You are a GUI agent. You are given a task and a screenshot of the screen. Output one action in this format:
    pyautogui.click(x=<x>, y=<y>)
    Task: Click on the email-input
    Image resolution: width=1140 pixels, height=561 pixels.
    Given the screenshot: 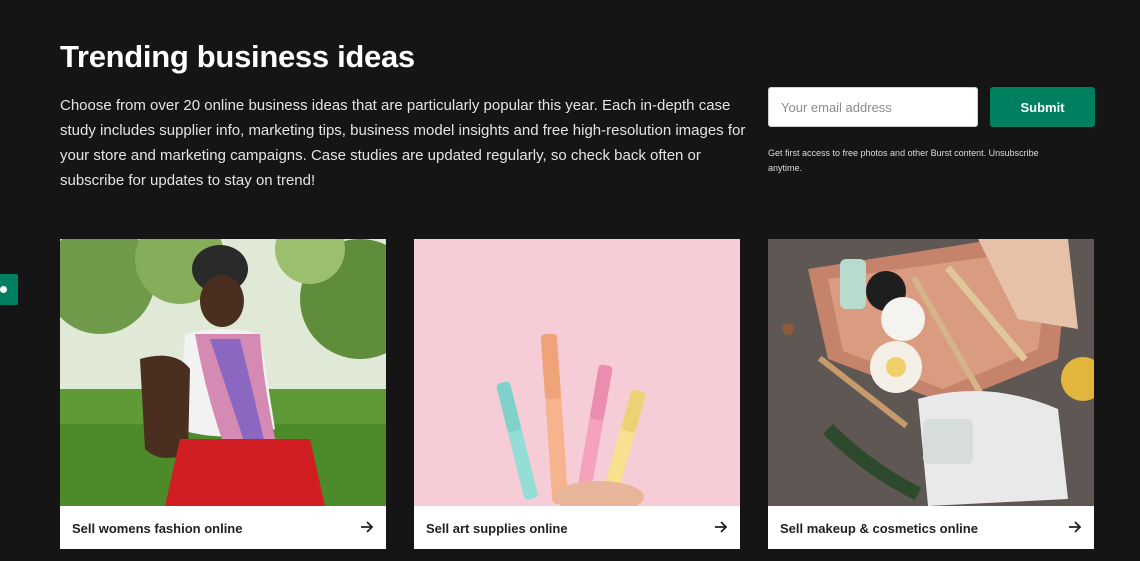 What is the action you would take?
    pyautogui.click(x=873, y=107)
    